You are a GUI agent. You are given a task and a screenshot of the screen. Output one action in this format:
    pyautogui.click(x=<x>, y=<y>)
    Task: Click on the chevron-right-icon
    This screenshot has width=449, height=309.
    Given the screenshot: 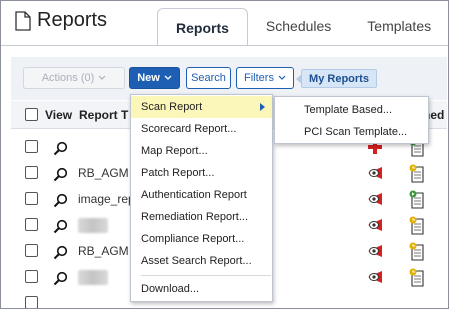 What is the action you would take?
    pyautogui.click(x=262, y=107)
    